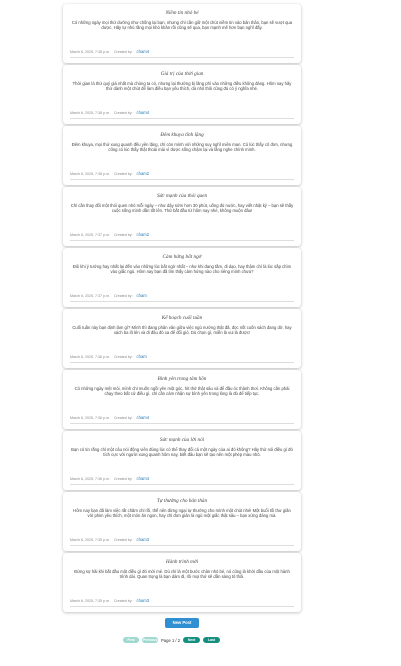  What do you see at coordinates (212, 640) in the screenshot?
I see `last-page-button: Last` at bounding box center [212, 640].